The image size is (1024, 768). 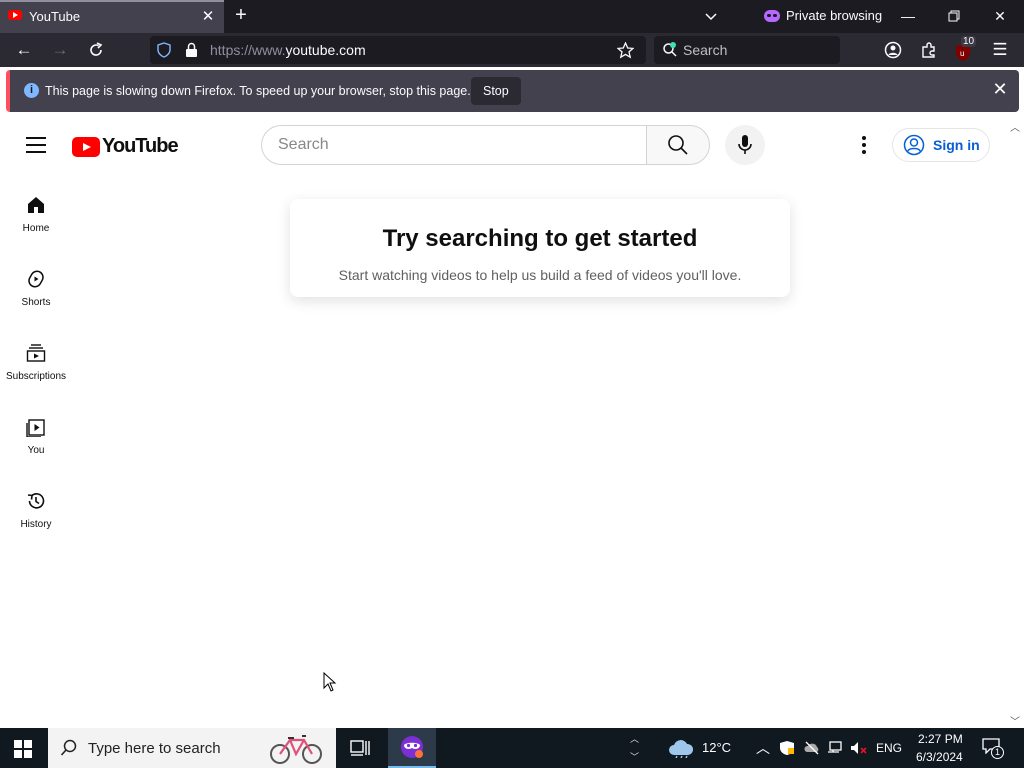 I want to click on show-hidden-icons-chevron-icon: ︿, so click(x=763, y=748).